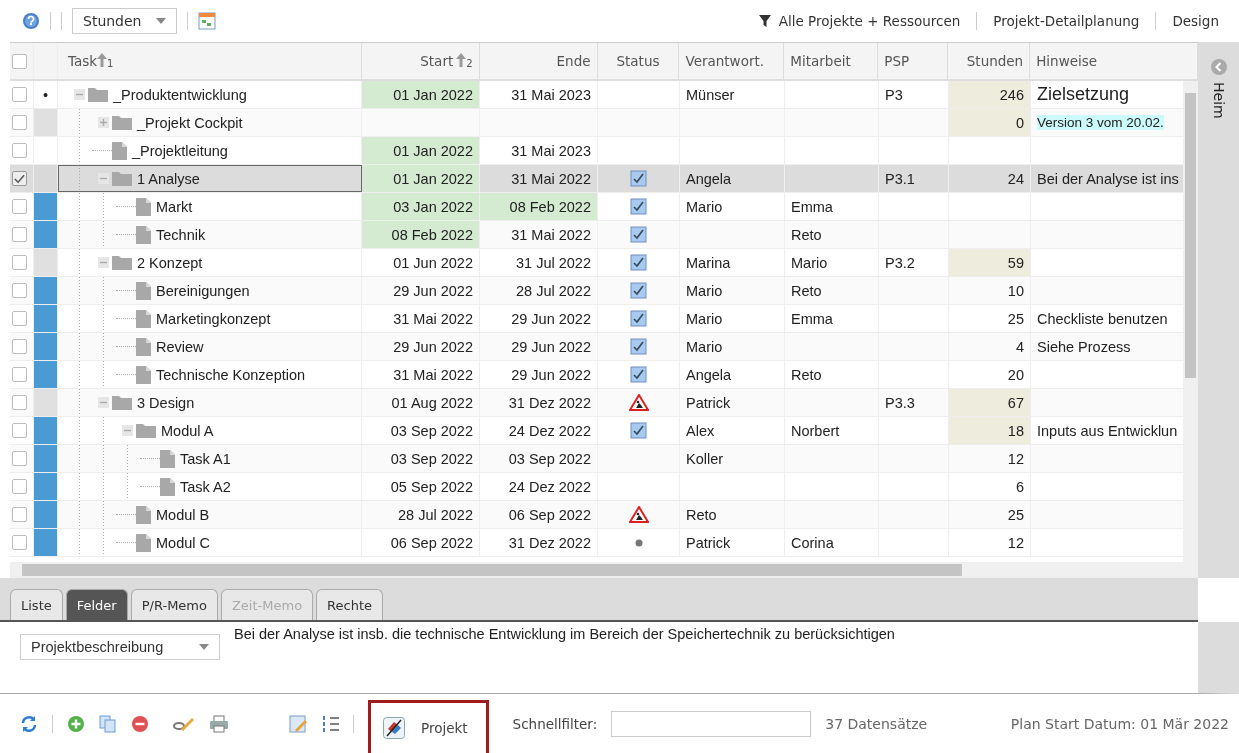  What do you see at coordinates (638, 61) in the screenshot?
I see `column-header: Status` at bounding box center [638, 61].